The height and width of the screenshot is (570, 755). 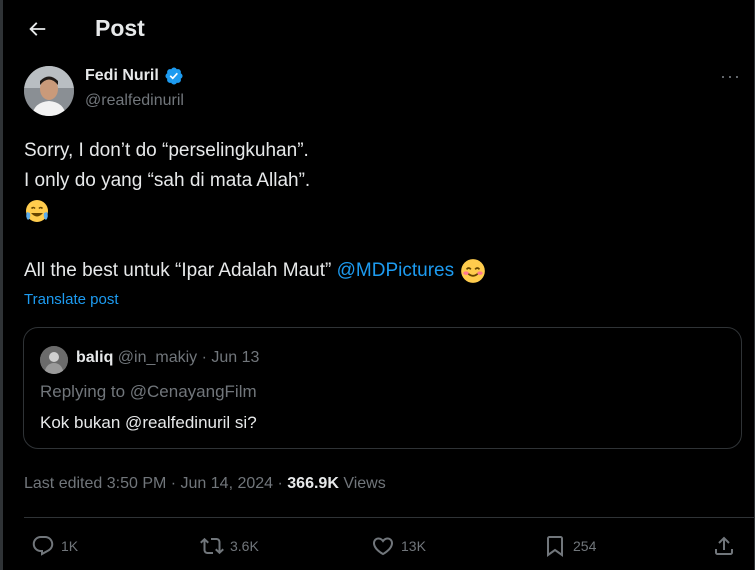 What do you see at coordinates (395, 270) in the screenshot?
I see `mention-link: @MDPictures` at bounding box center [395, 270].